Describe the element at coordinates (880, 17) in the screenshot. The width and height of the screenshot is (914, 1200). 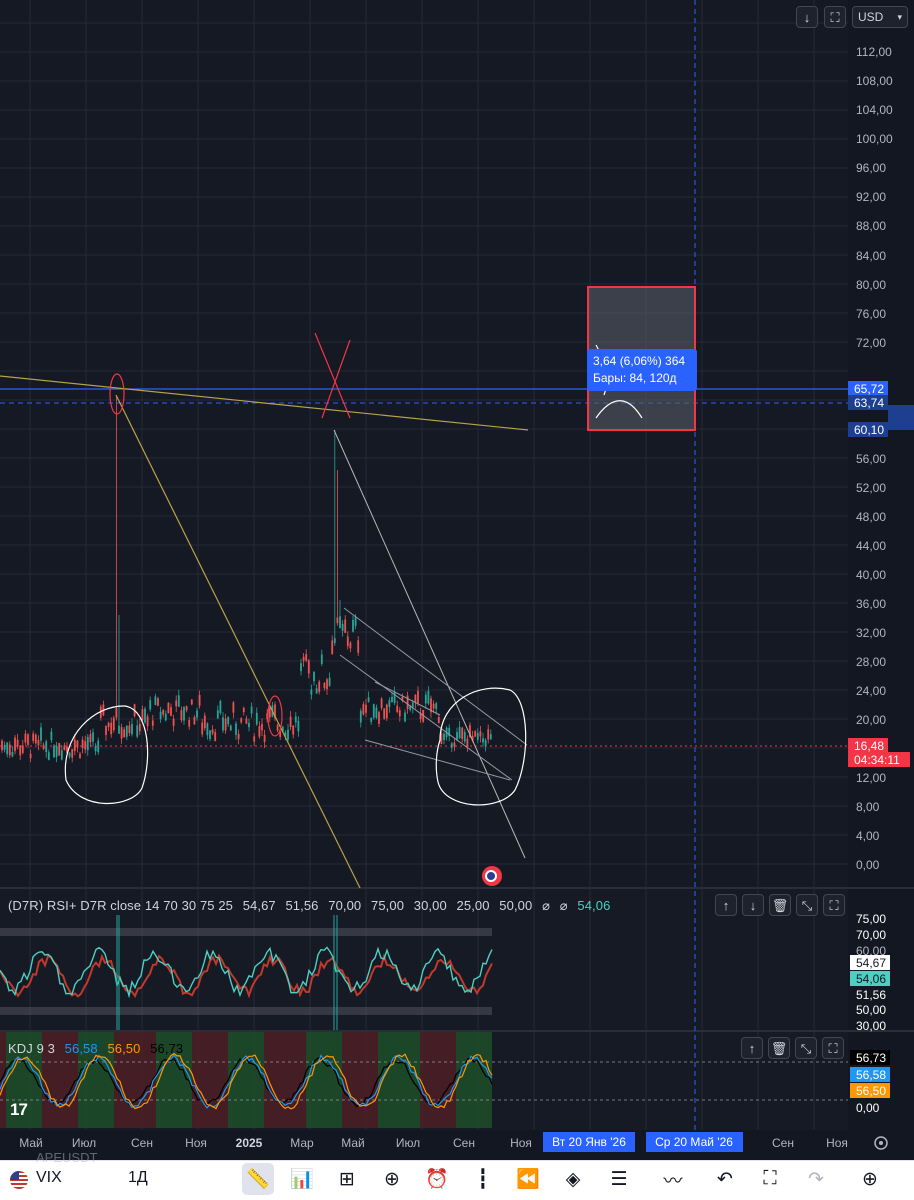
I see `currency-select: USD ▾` at that location.